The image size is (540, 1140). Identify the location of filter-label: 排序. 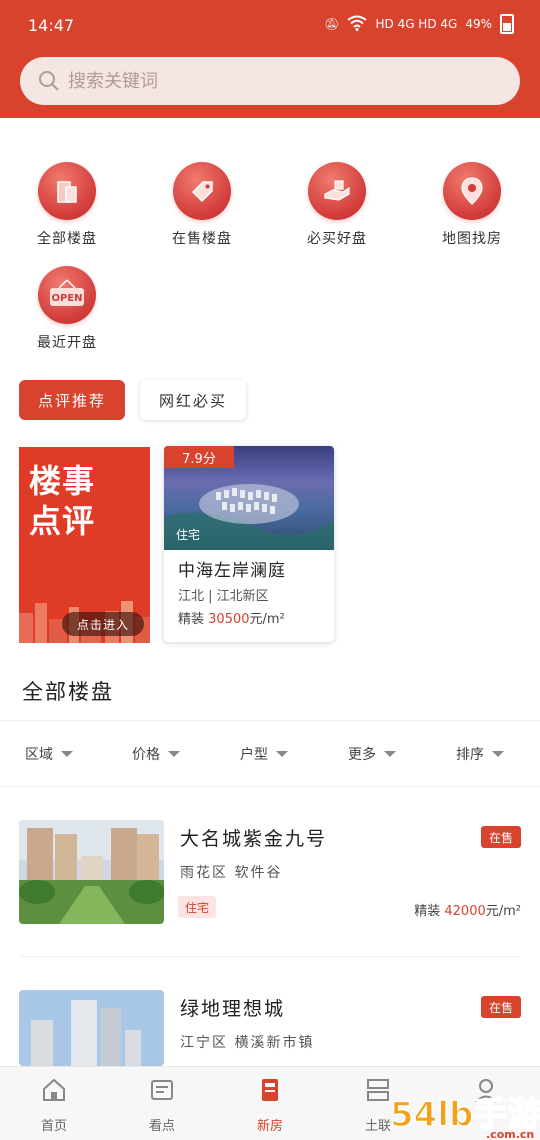
(470, 755).